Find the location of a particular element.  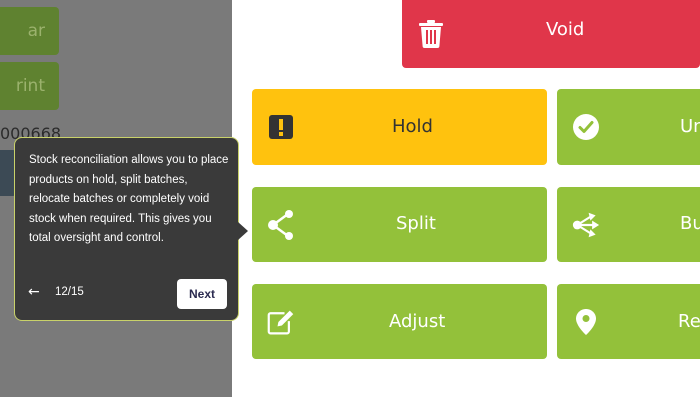

split-button: Split is located at coordinates (399, 224).